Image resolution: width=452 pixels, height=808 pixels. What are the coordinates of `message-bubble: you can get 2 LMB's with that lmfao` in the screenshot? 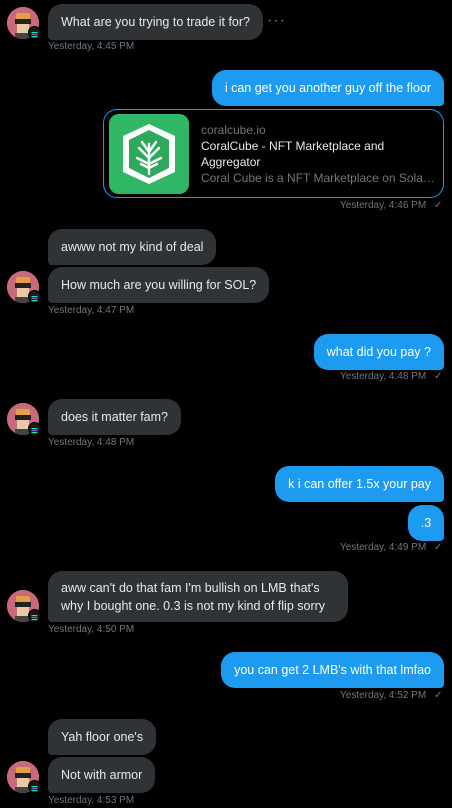 It's located at (332, 670).